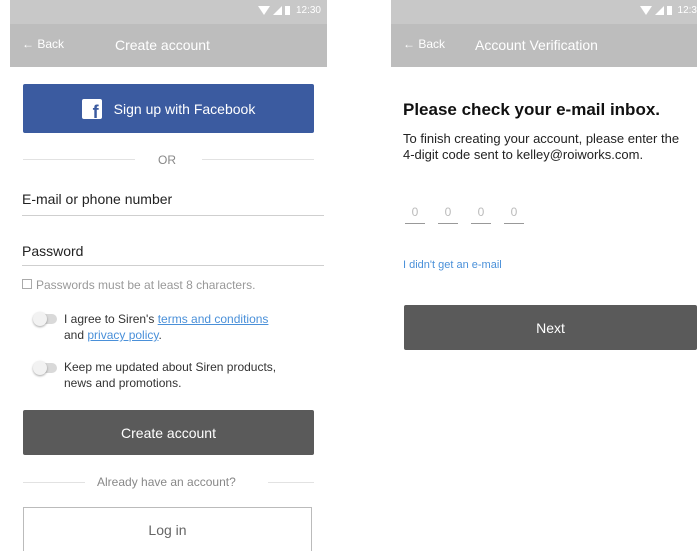 The image size is (697, 551). What do you see at coordinates (166, 482) in the screenshot?
I see `already-have-account-text: Already have an account?` at bounding box center [166, 482].